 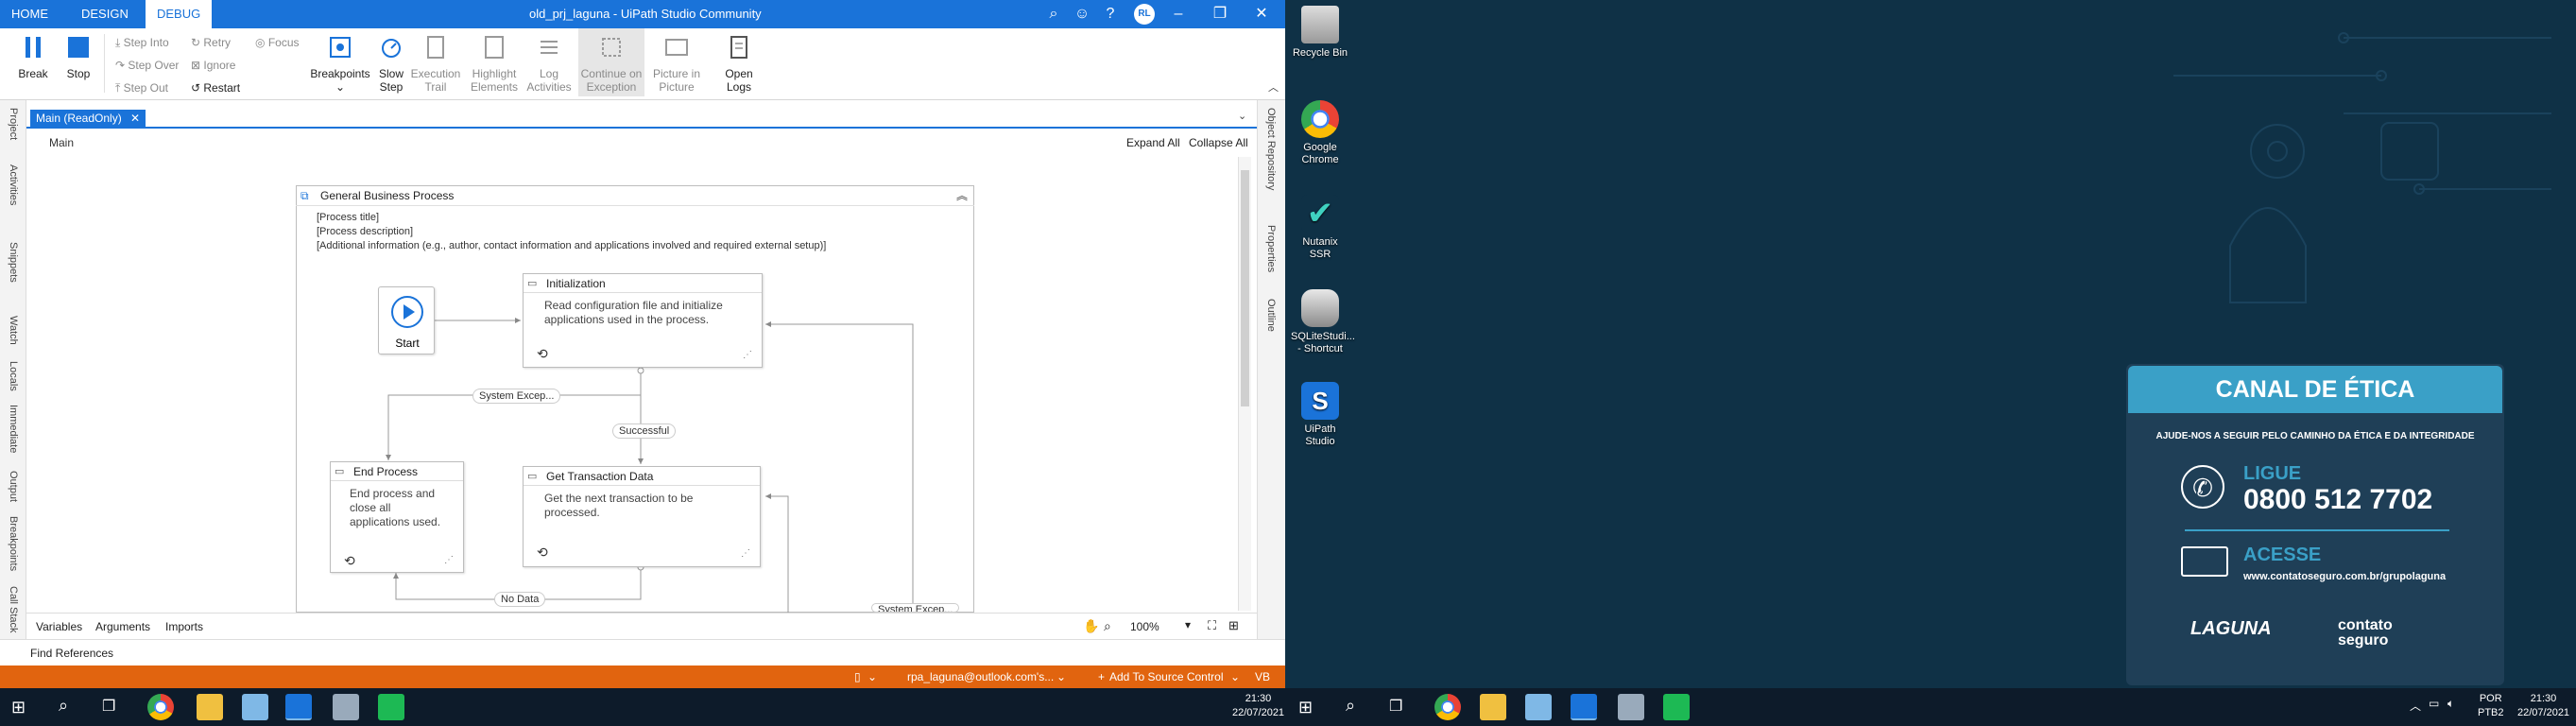 I want to click on open-logs-button: Open Logs, so click(x=739, y=64).